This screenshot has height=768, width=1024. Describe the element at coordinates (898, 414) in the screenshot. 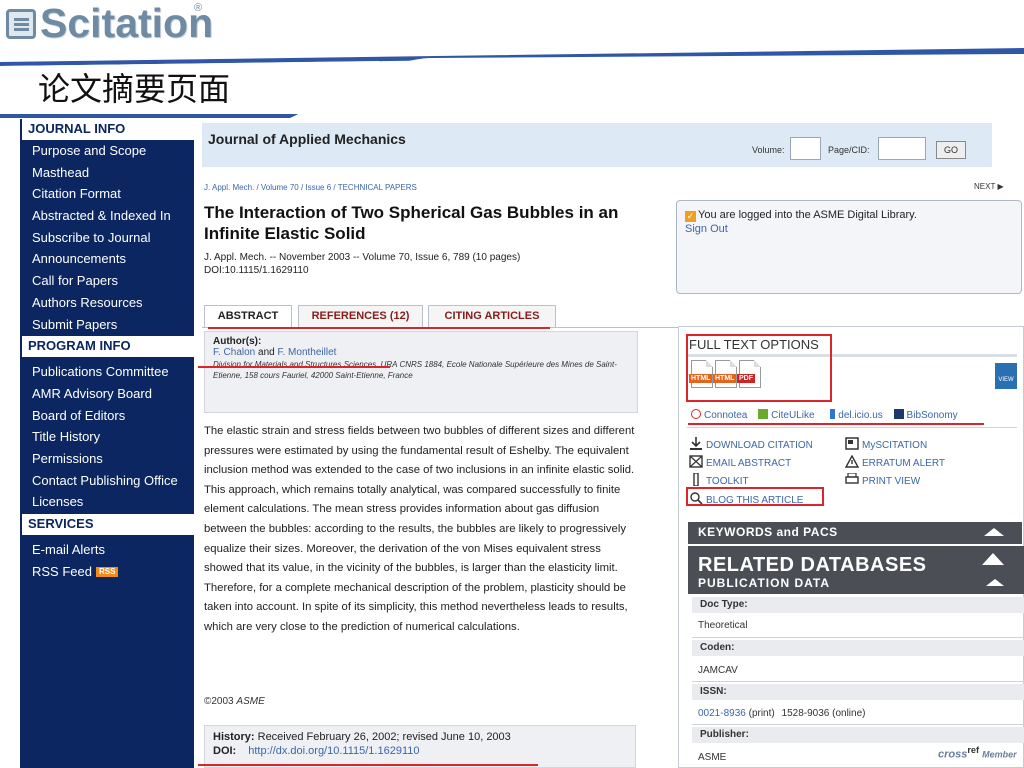

I see `bibsonomy-icon` at that location.